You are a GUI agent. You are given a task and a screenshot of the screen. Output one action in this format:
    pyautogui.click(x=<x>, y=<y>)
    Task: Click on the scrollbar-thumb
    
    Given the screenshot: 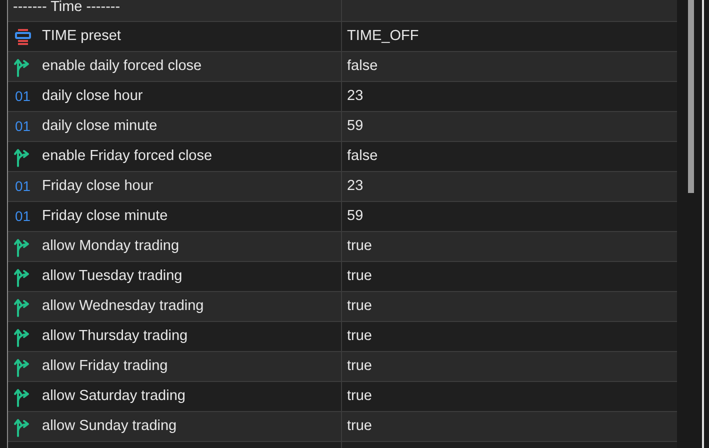 What is the action you would take?
    pyautogui.click(x=691, y=96)
    